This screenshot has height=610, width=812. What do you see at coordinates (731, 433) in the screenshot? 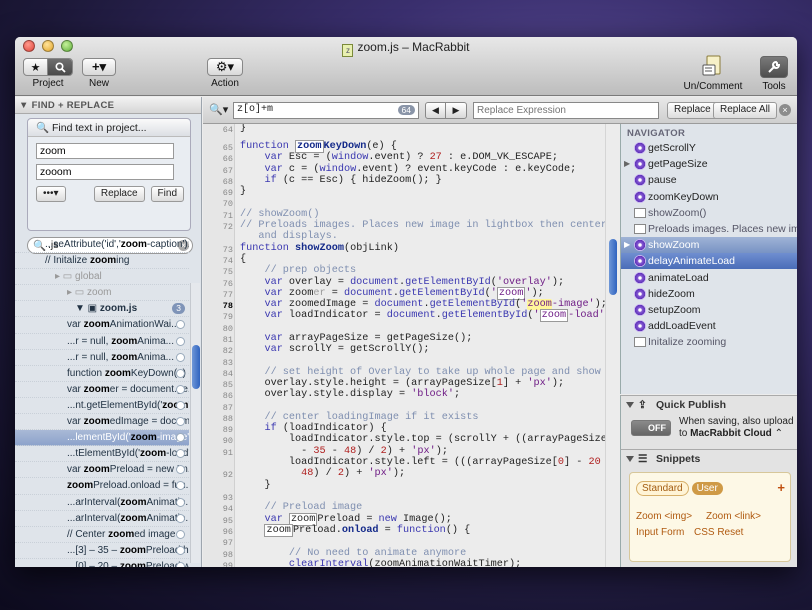
I see `publish-target-popup: MacRabbit Cloud` at bounding box center [731, 433].